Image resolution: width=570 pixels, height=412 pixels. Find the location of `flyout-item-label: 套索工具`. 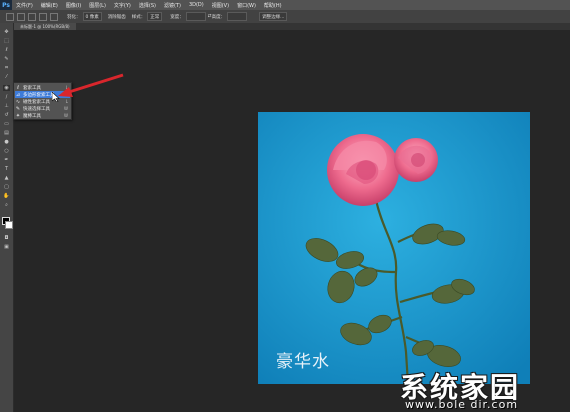

flyout-item-label: 套索工具 is located at coordinates (32, 88).